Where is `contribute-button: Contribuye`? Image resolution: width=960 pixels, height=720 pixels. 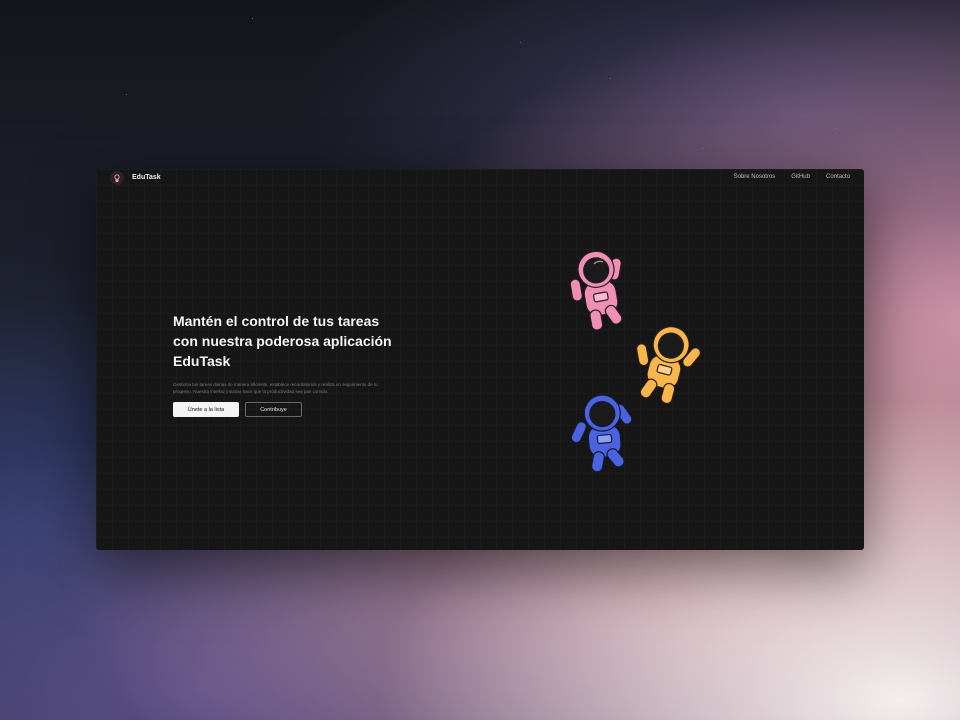 contribute-button: Contribuye is located at coordinates (273, 409).